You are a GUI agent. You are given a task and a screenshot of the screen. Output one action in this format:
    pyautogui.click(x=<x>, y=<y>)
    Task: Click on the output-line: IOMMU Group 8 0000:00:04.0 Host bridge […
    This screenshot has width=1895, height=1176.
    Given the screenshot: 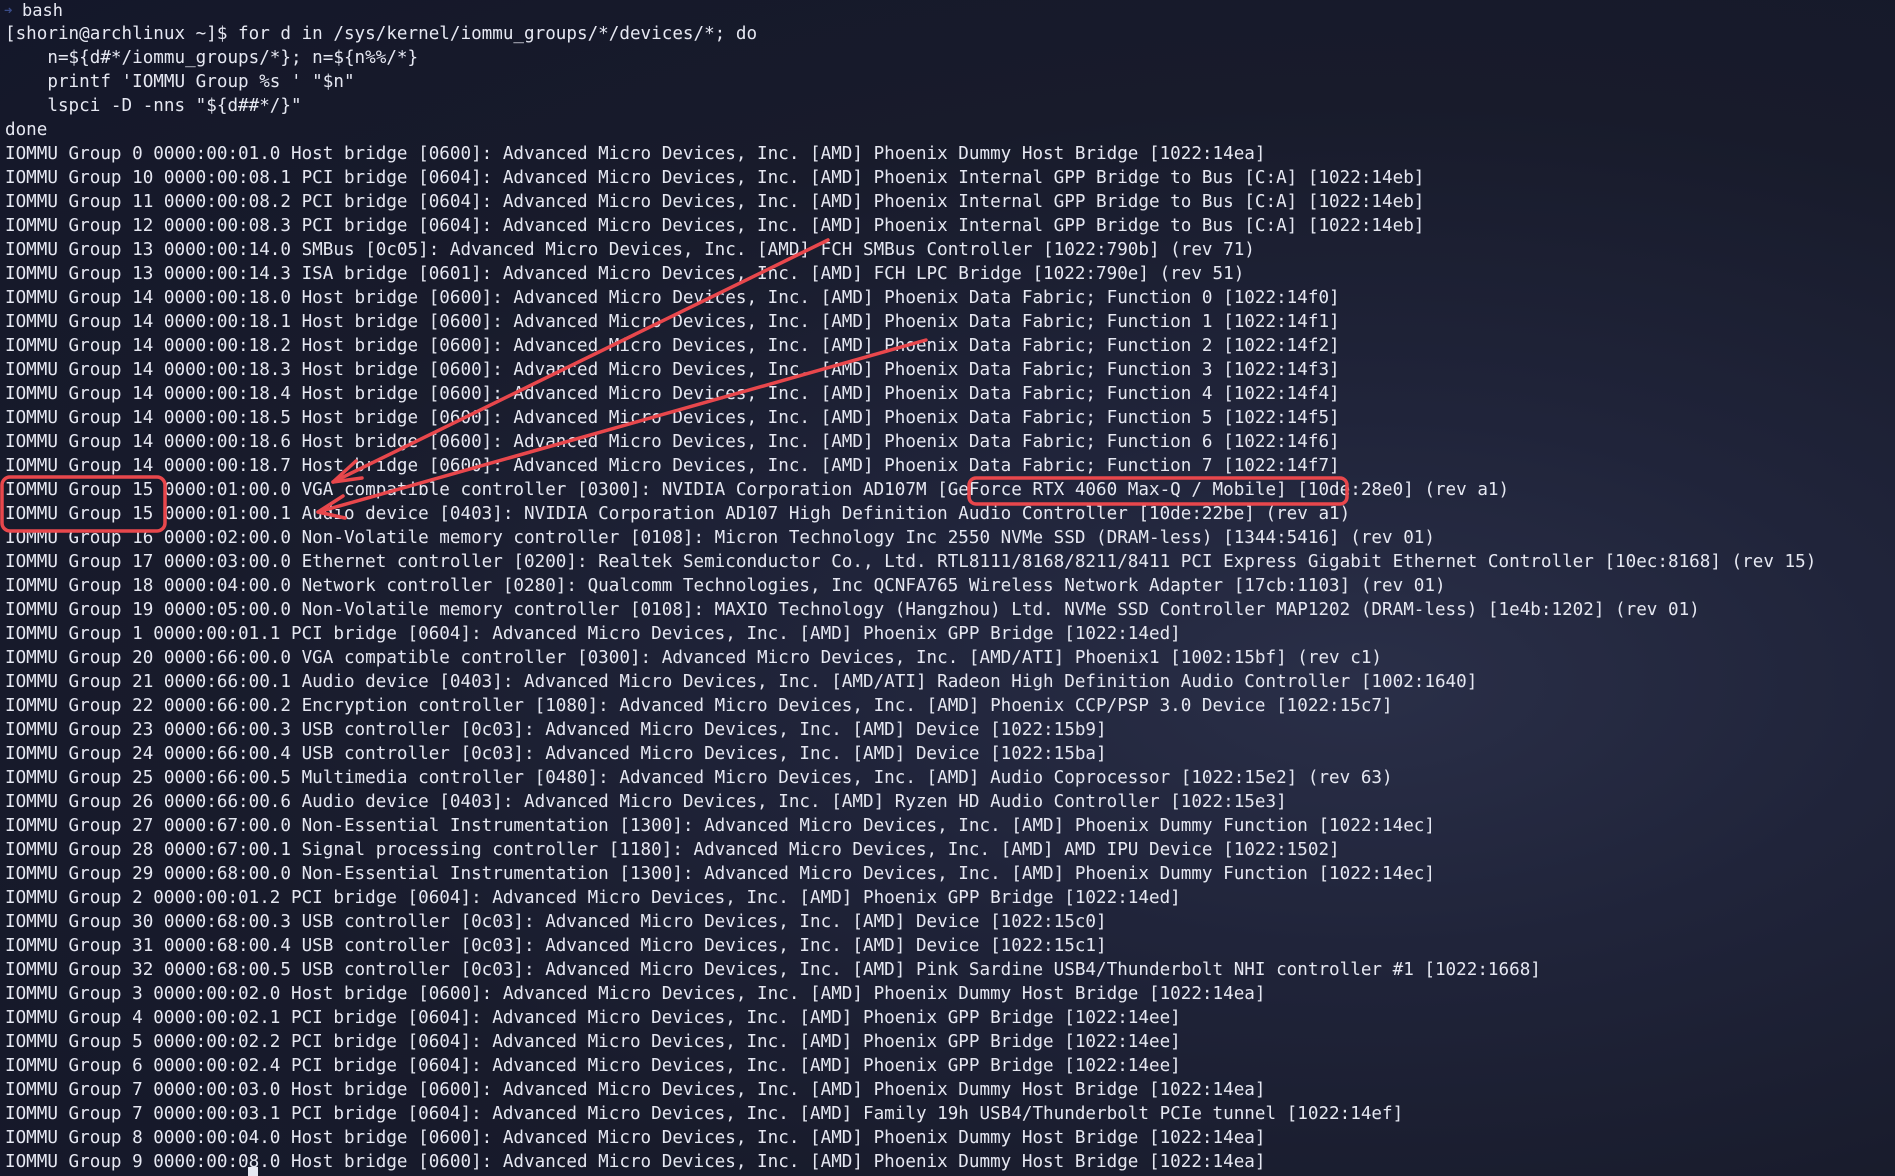 What is the action you would take?
    pyautogui.click(x=635, y=1138)
    